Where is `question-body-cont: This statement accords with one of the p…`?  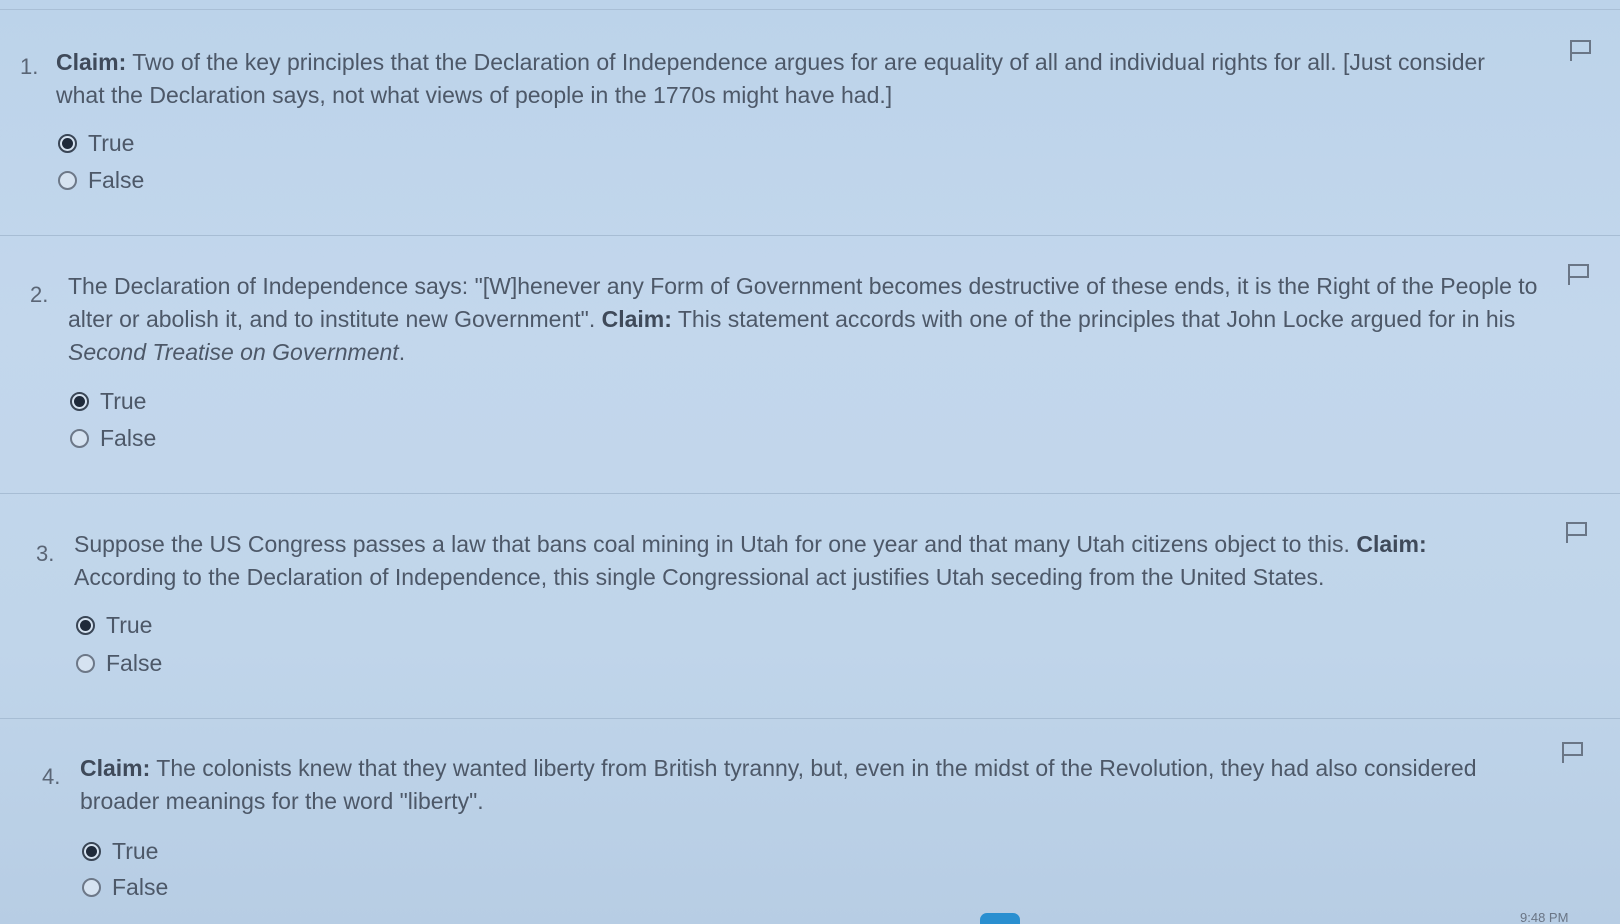 question-body-cont: This statement accords with one of the p… is located at coordinates (1093, 319).